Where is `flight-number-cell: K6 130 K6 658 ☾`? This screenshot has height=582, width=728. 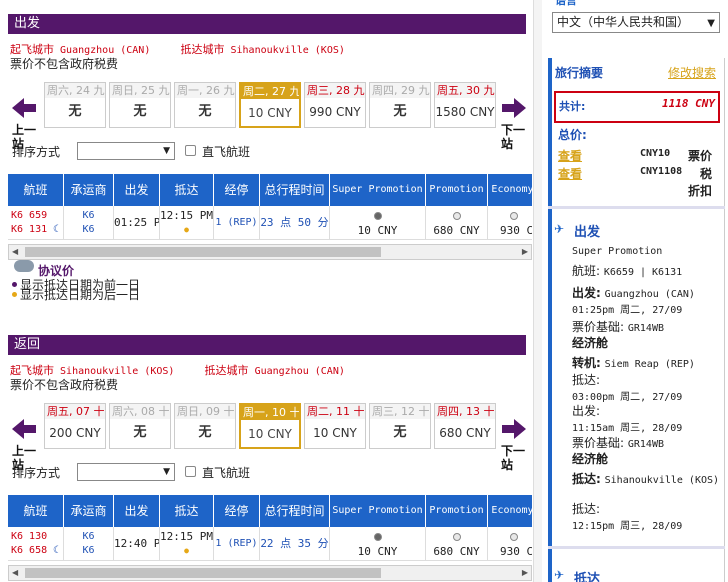 flight-number-cell: K6 130 K6 658 ☾ is located at coordinates (36, 544).